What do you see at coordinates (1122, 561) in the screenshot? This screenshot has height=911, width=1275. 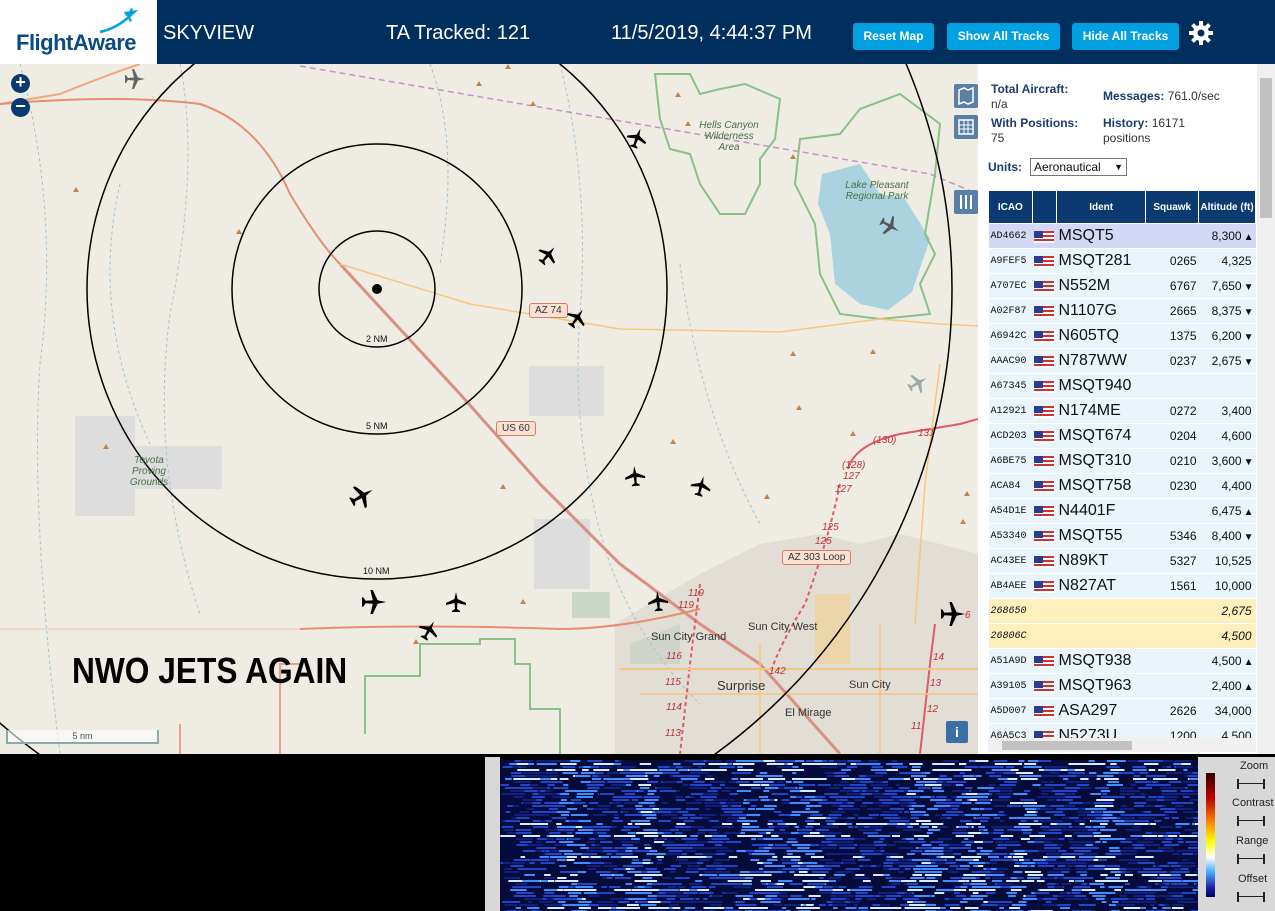 I see `table-row: AC43EE N89KT 5327 10,525` at bounding box center [1122, 561].